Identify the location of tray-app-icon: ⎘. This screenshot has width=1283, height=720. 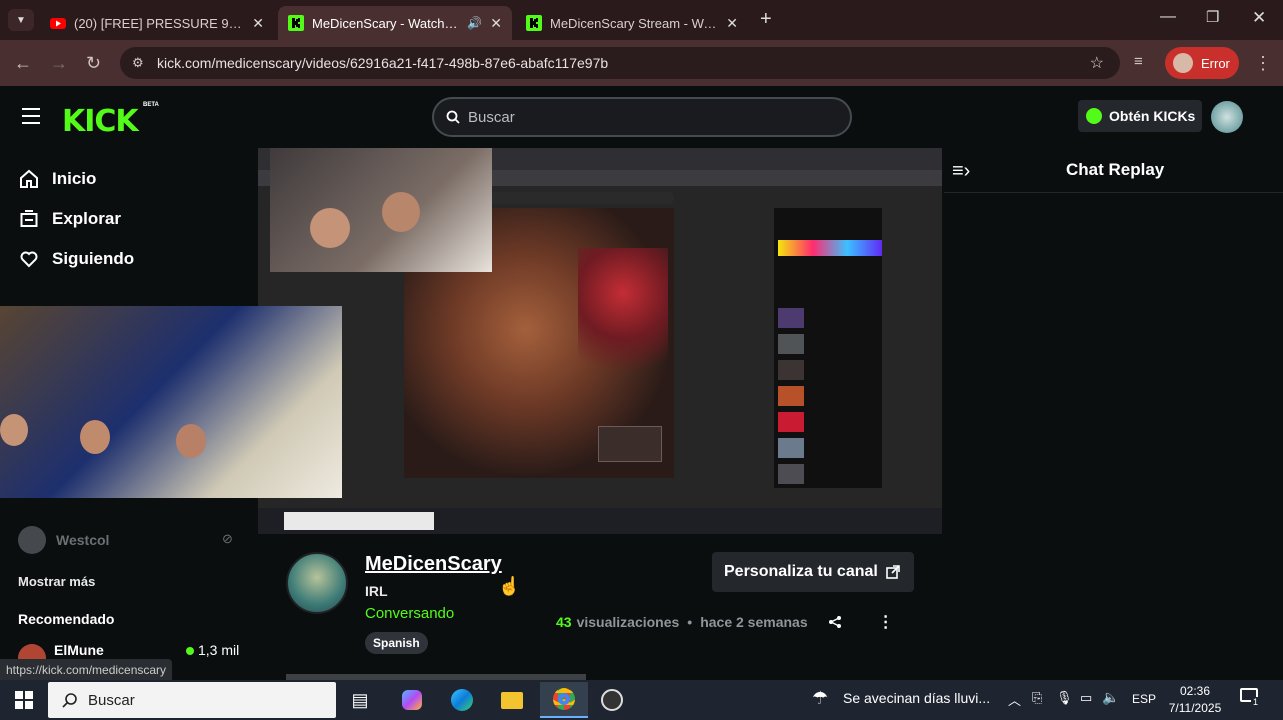
(1037, 698).